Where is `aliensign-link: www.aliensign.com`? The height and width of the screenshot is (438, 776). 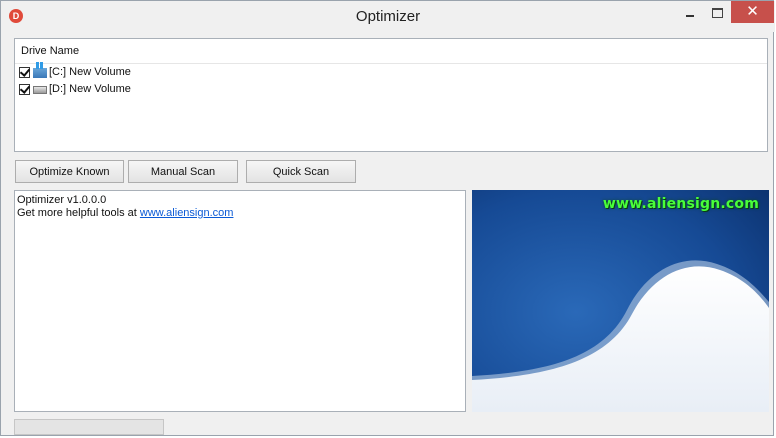
aliensign-link: www.aliensign.com is located at coordinates (187, 213).